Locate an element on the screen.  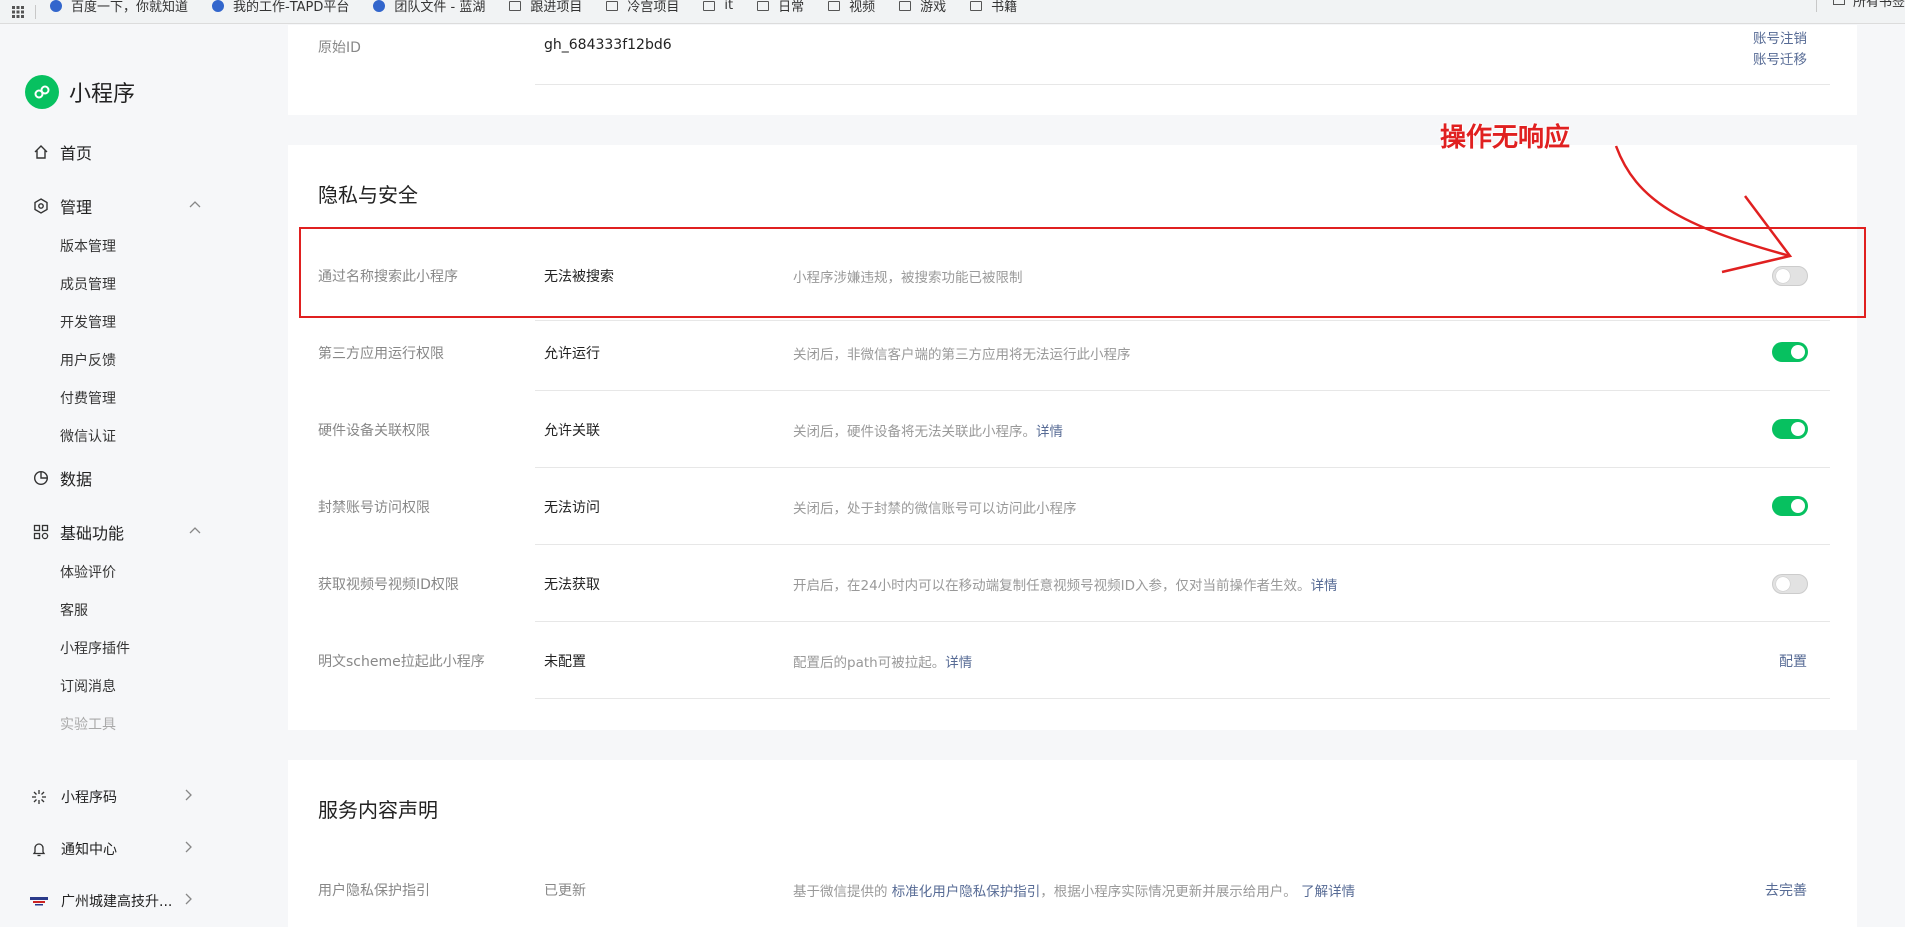
bookmark-folder: 冷宫项目 is located at coordinates (642, 7).